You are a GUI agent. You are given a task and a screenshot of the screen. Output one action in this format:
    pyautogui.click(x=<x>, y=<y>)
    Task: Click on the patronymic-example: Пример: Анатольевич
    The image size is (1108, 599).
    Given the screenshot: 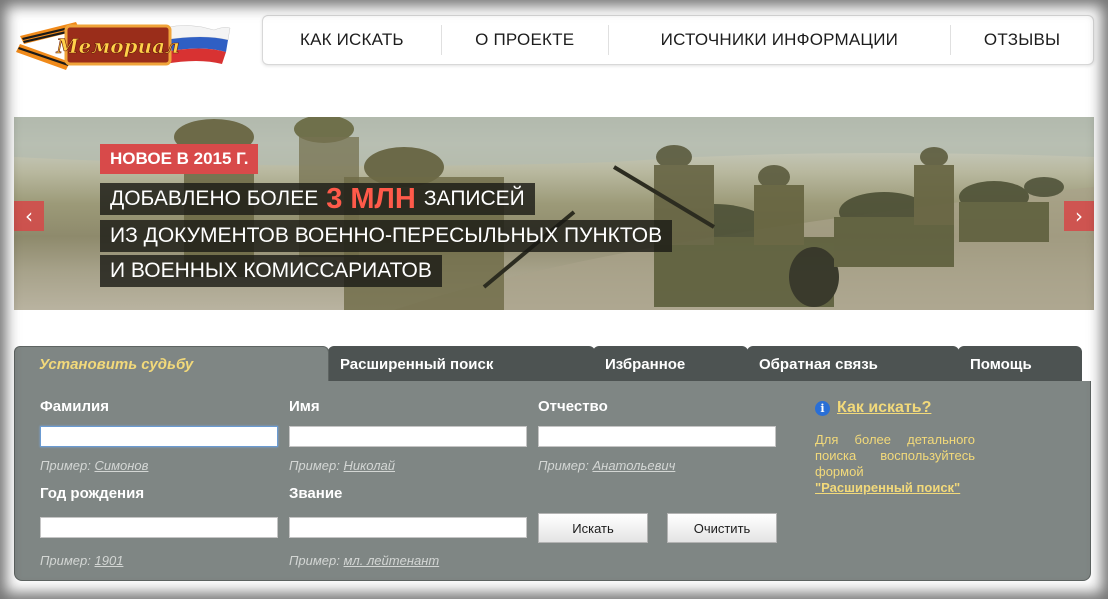 What is the action you would take?
    pyautogui.click(x=606, y=465)
    